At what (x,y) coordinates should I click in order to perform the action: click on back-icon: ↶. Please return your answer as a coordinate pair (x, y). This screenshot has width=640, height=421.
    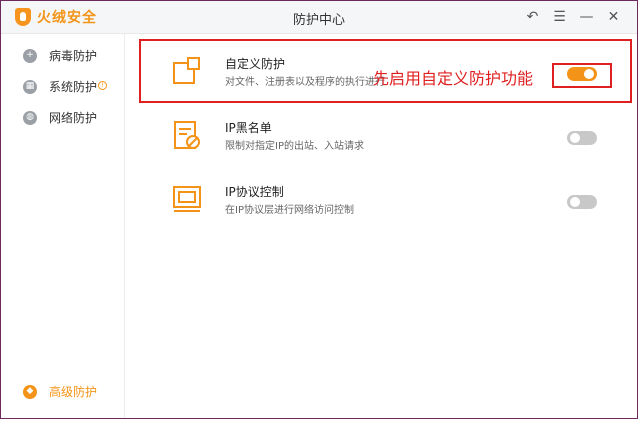
    Looking at the image, I should click on (532, 17).